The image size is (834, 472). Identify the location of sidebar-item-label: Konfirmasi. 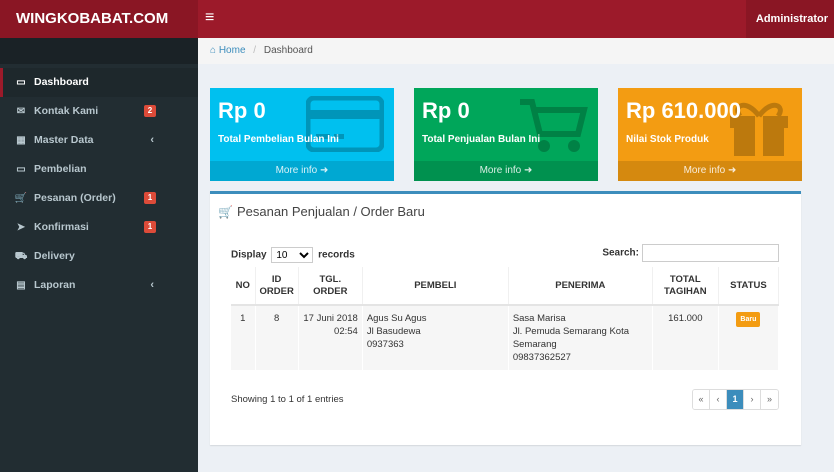
(61, 227).